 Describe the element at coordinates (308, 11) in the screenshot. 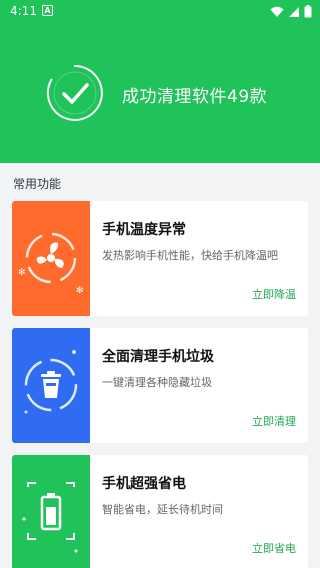

I see `battery-status-icon` at that location.